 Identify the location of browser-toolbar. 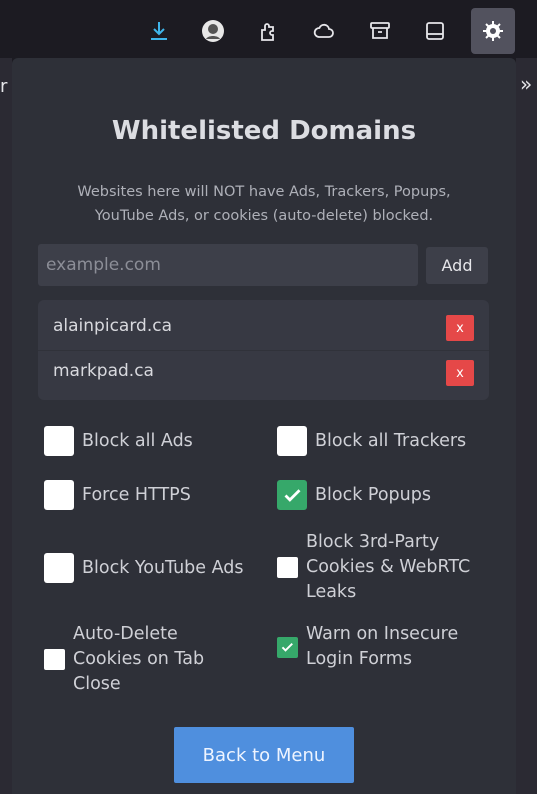
(268, 29).